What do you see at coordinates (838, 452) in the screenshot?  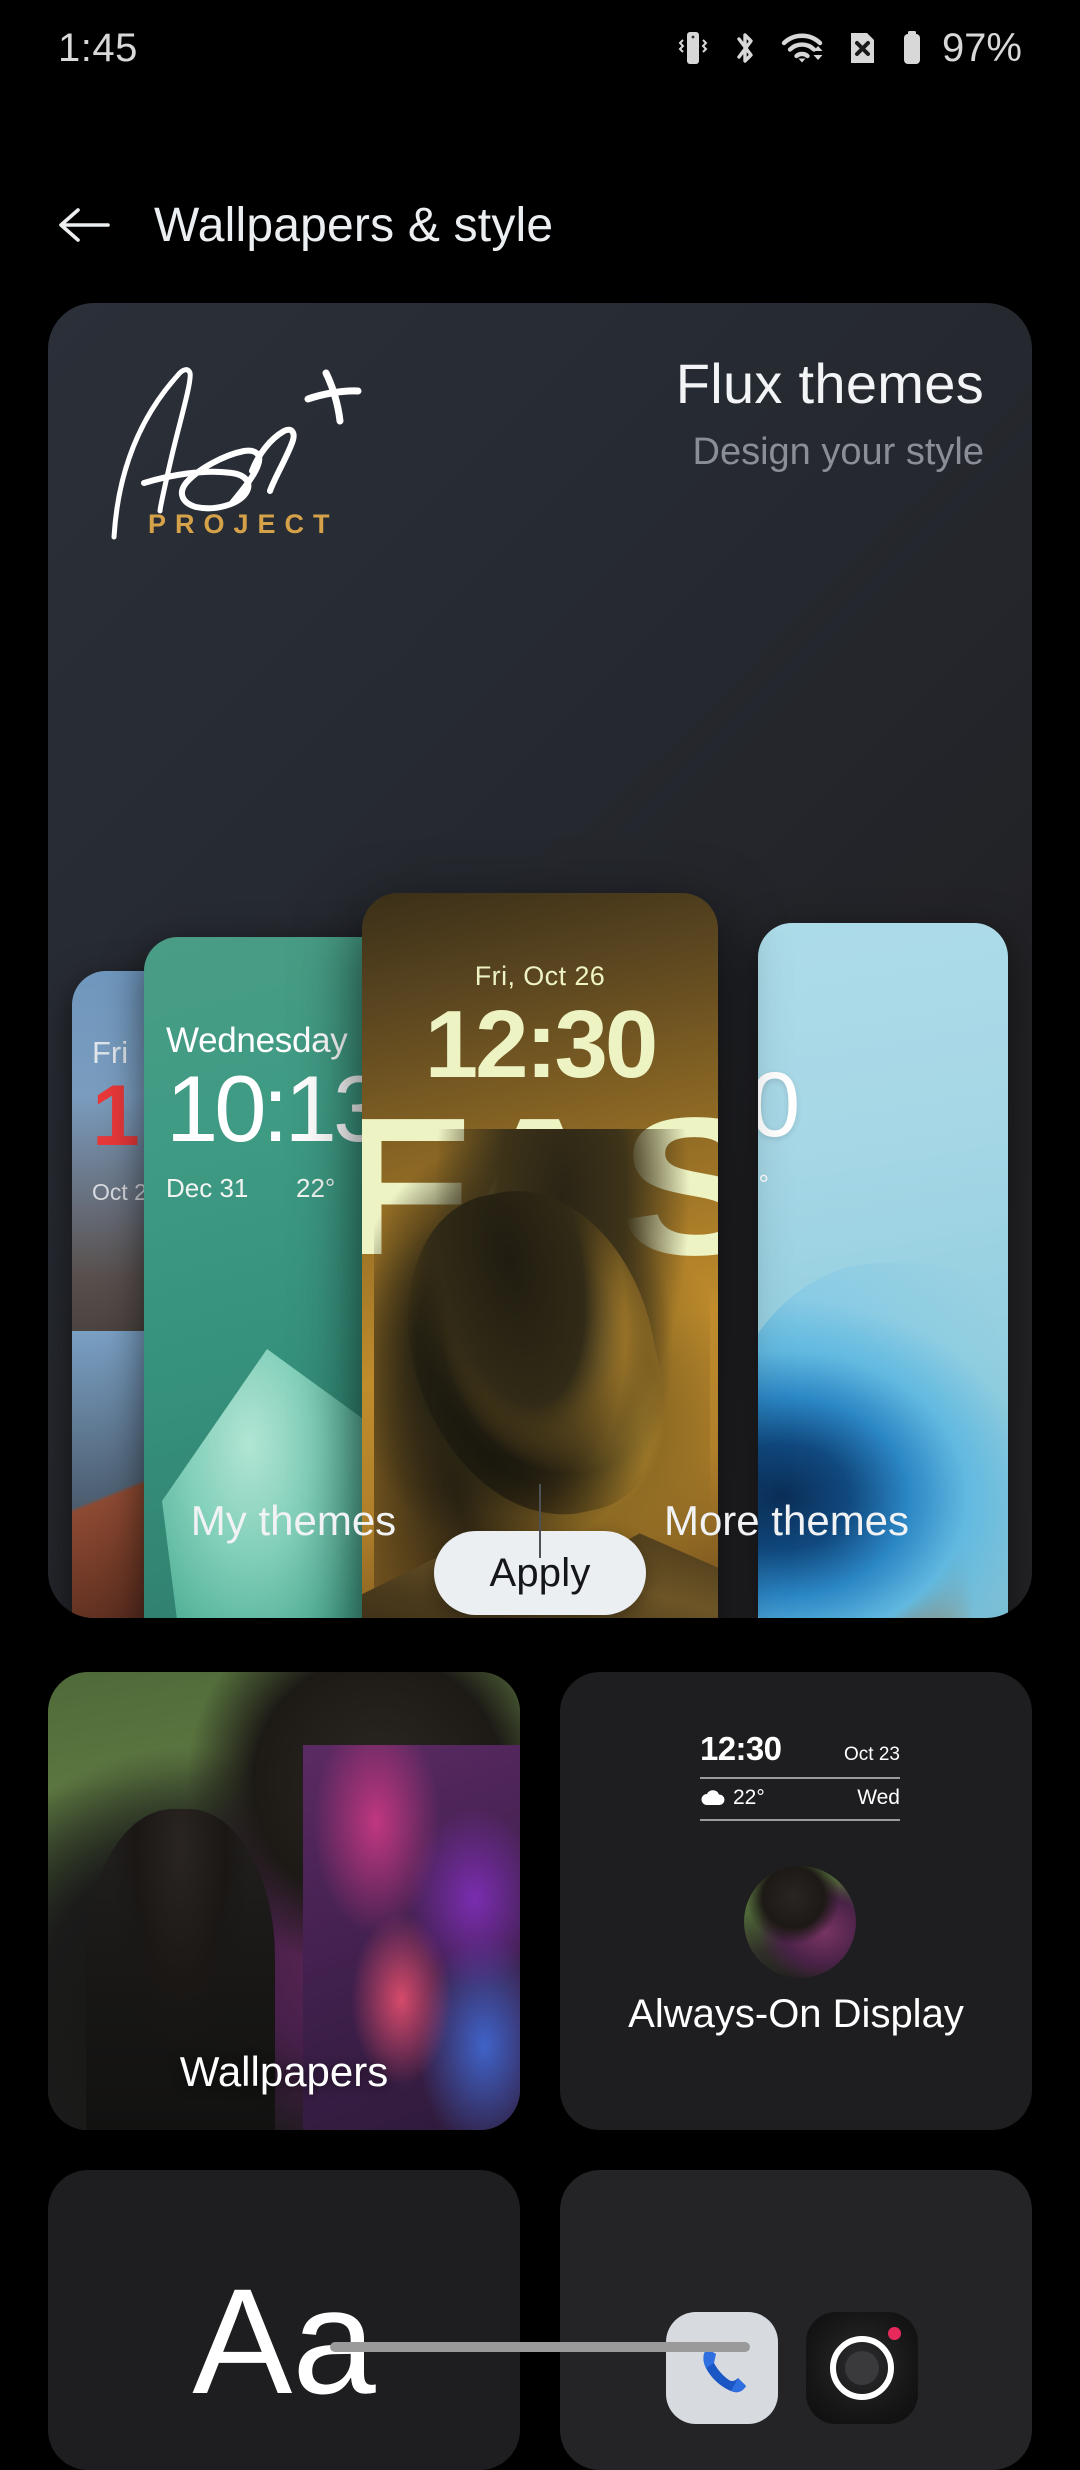 I see `flux-card-subtitle: Design your style` at bounding box center [838, 452].